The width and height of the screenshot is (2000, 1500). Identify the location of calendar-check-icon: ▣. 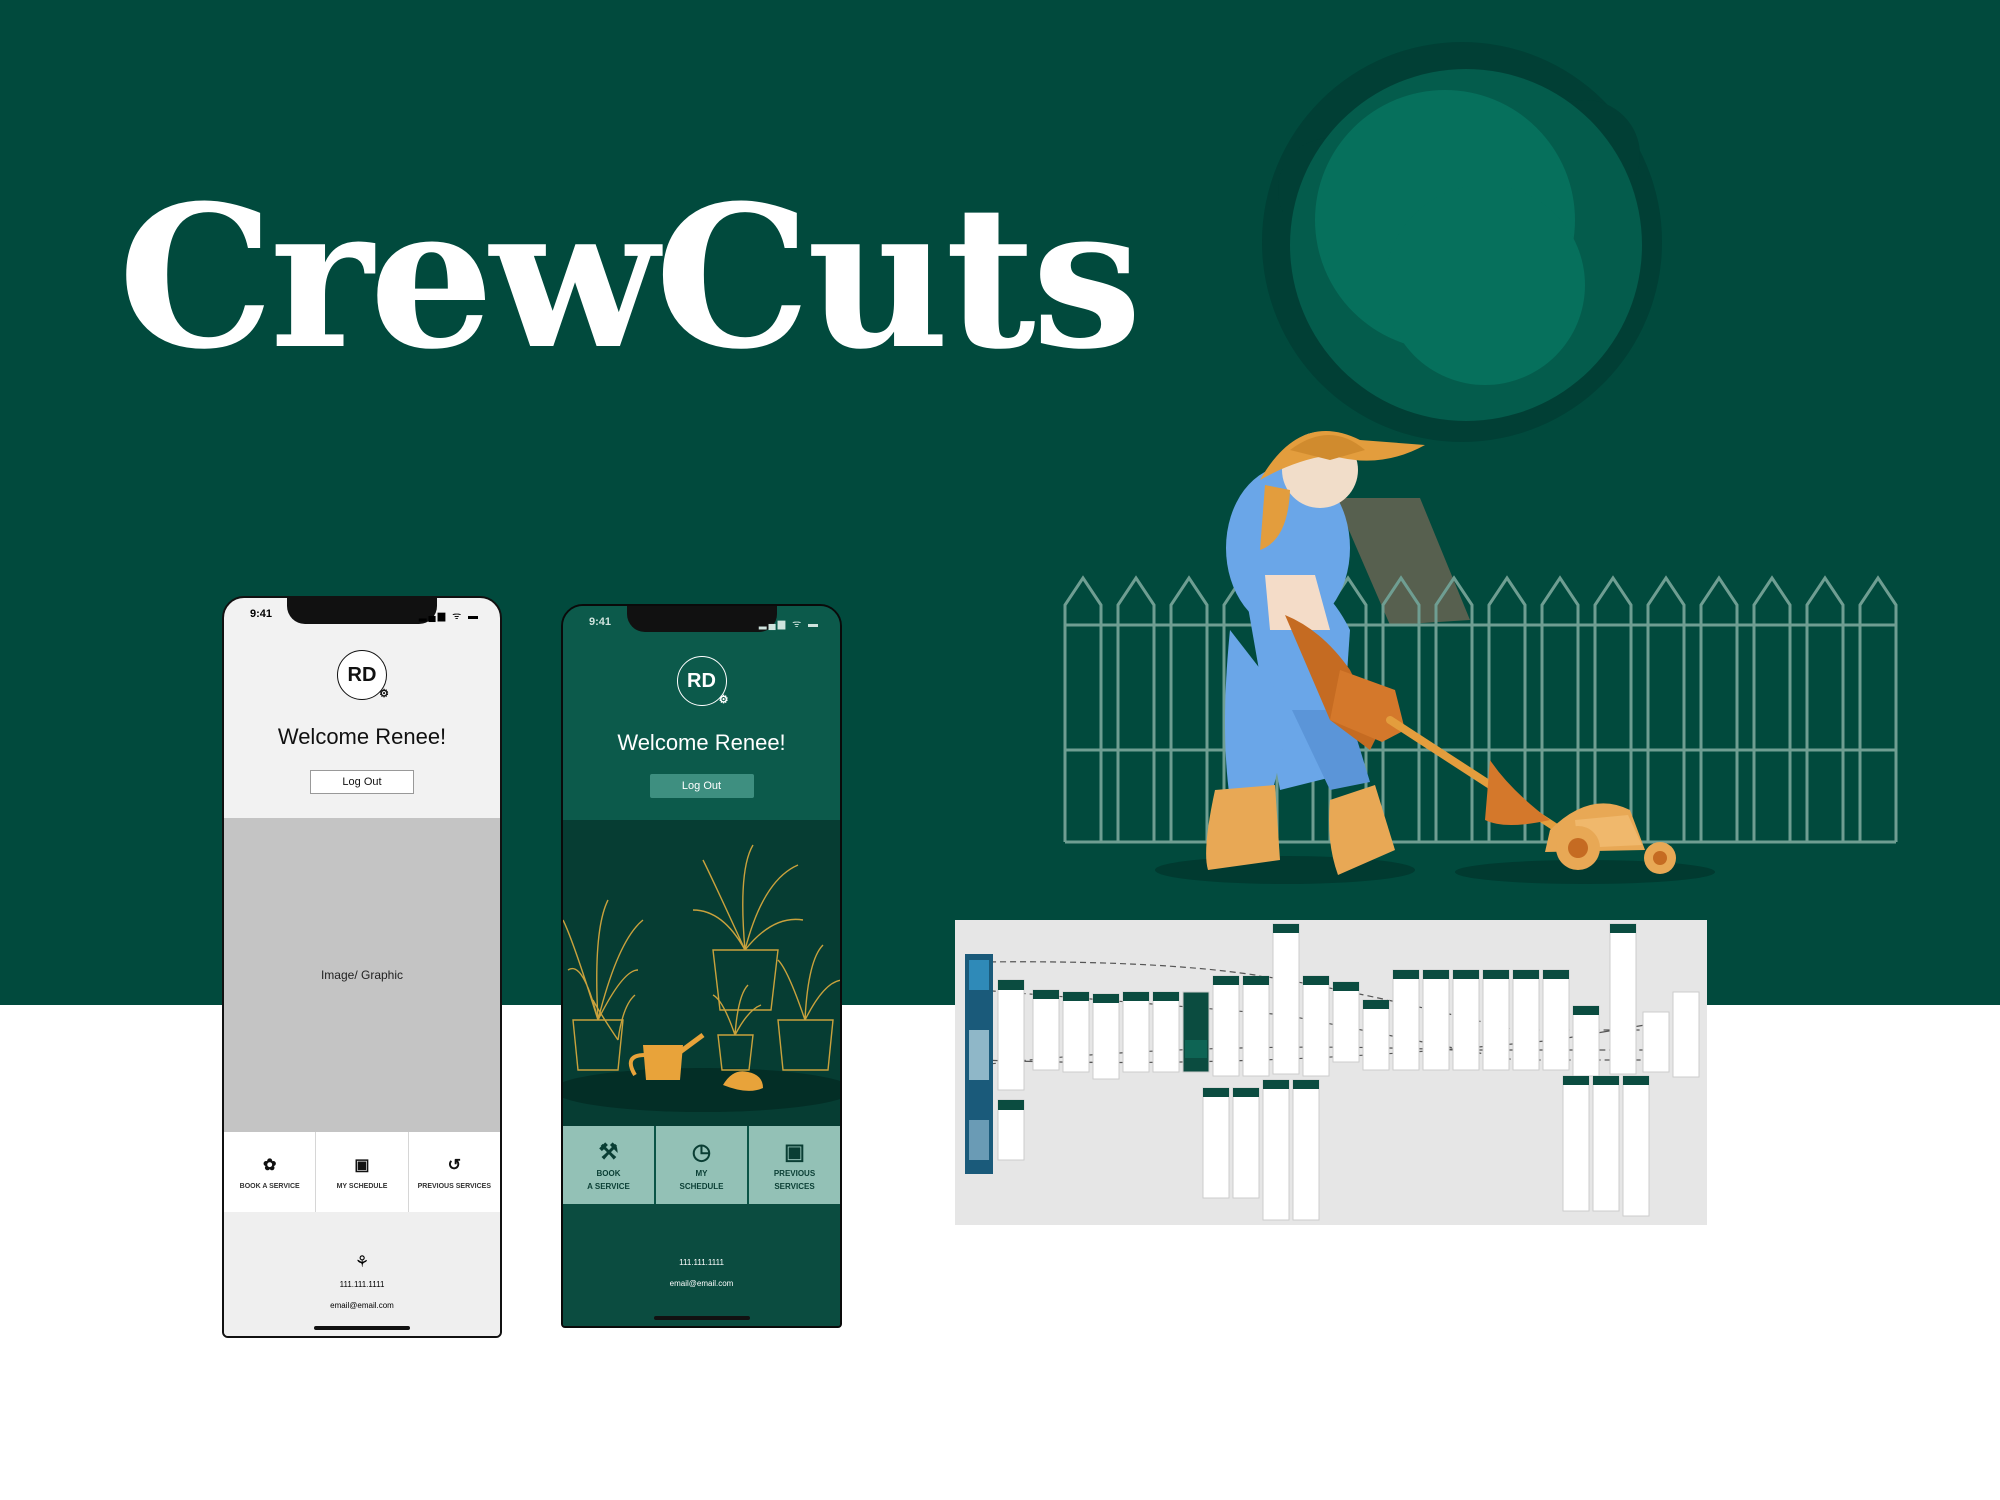
(794, 1151).